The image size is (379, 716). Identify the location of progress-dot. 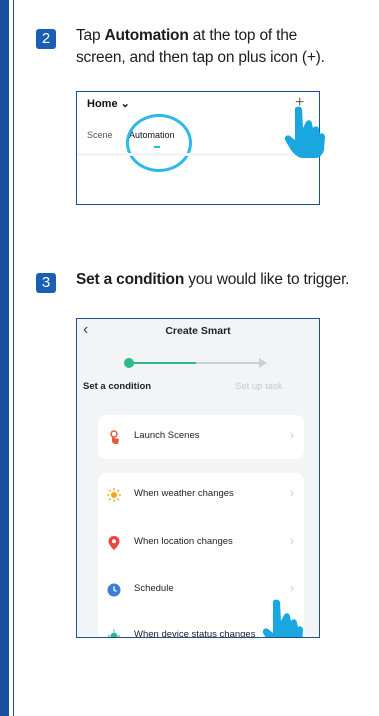
(129, 363).